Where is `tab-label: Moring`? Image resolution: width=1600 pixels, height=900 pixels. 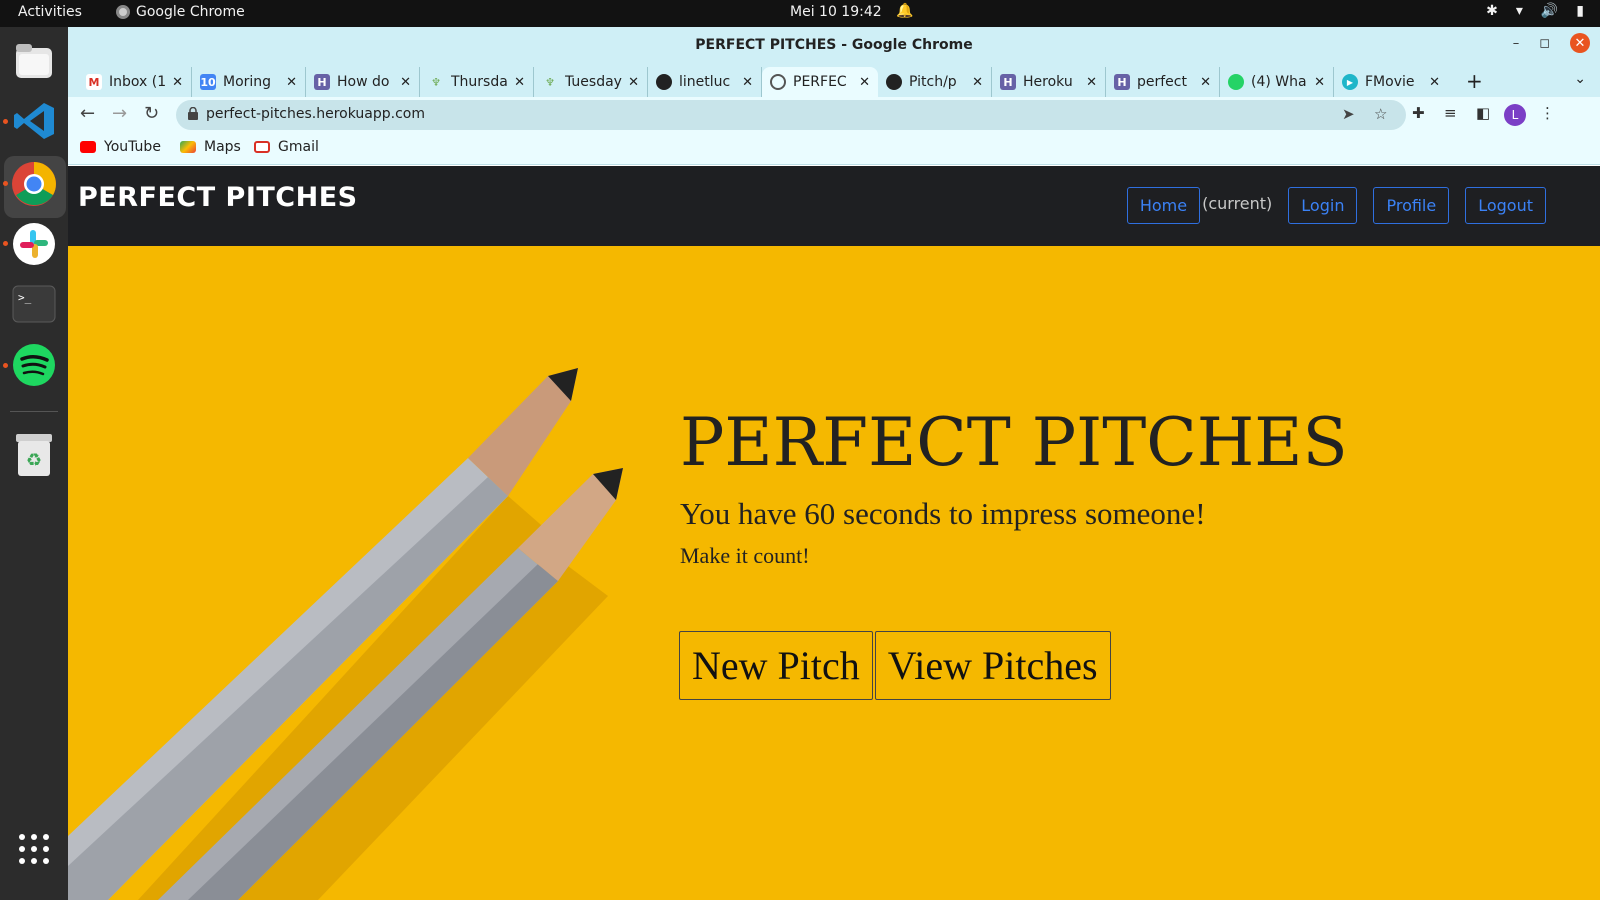 tab-label: Moring is located at coordinates (247, 82).